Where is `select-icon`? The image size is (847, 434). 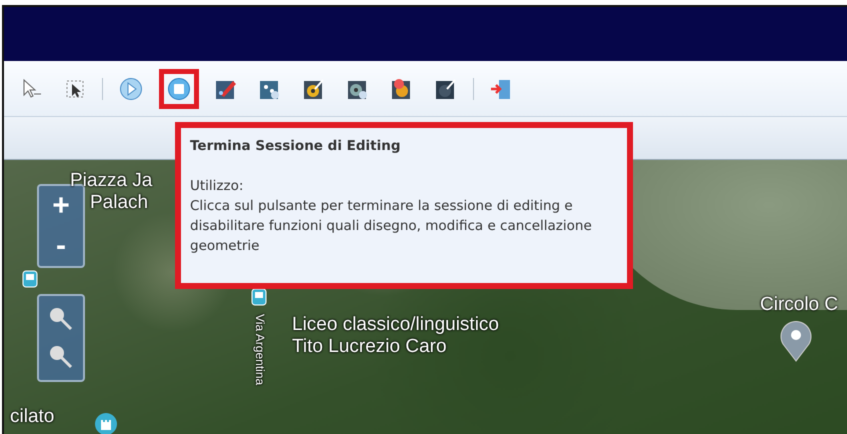 select-icon is located at coordinates (75, 89).